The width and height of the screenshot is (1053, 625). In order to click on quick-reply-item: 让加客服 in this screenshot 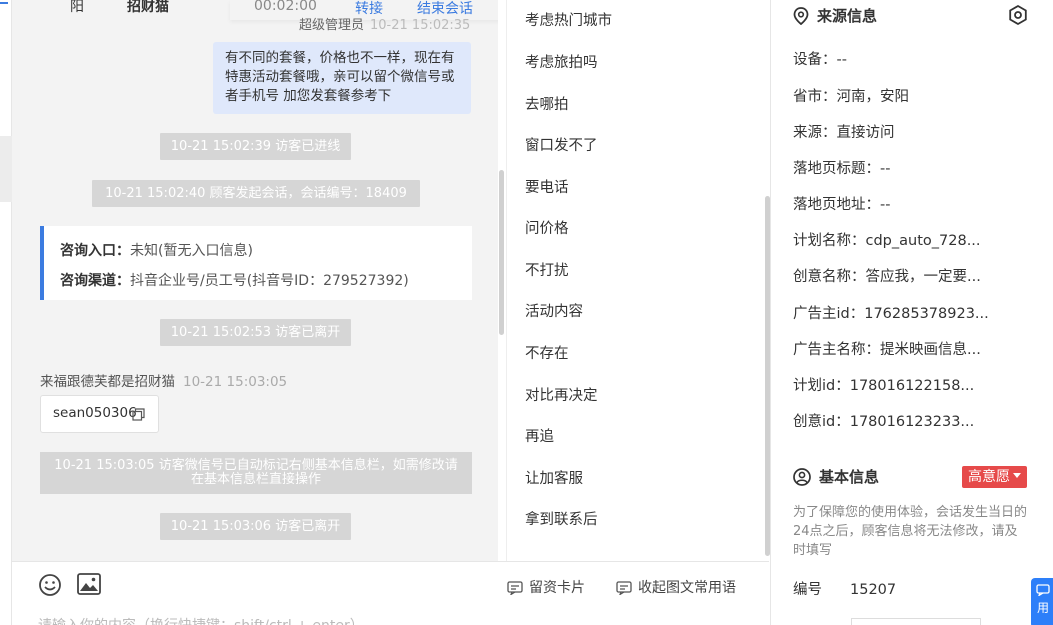, I will do `click(554, 477)`.